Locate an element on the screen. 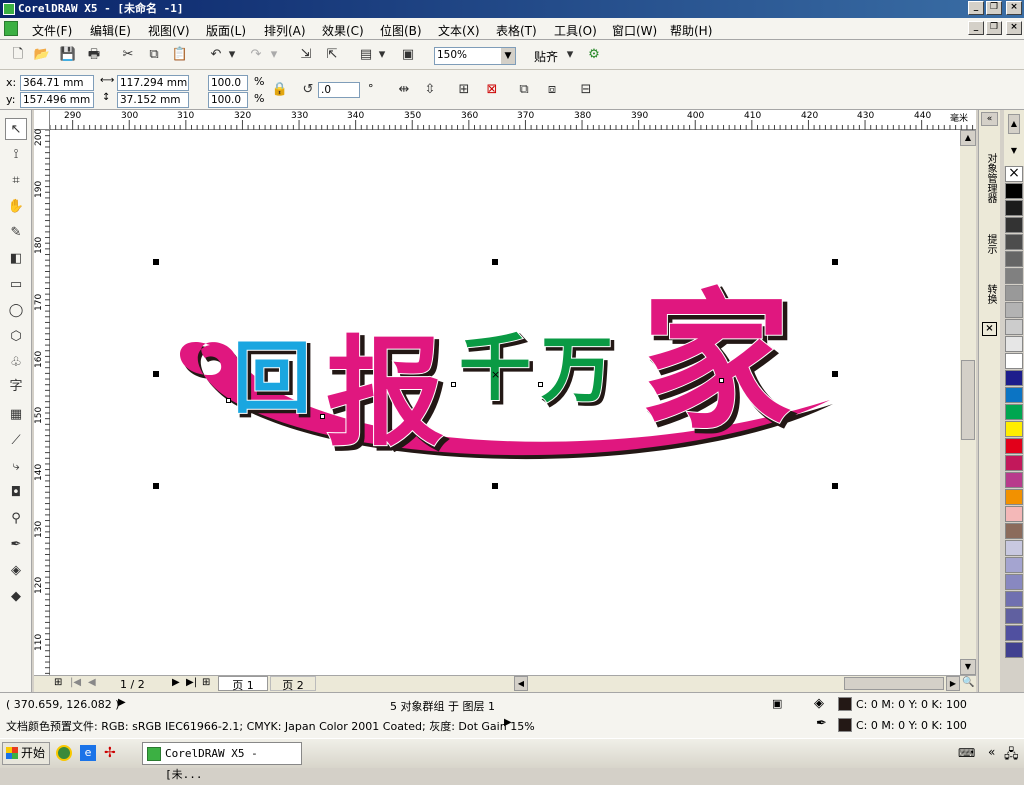  tab-page-2: 页 2 is located at coordinates (293, 684).